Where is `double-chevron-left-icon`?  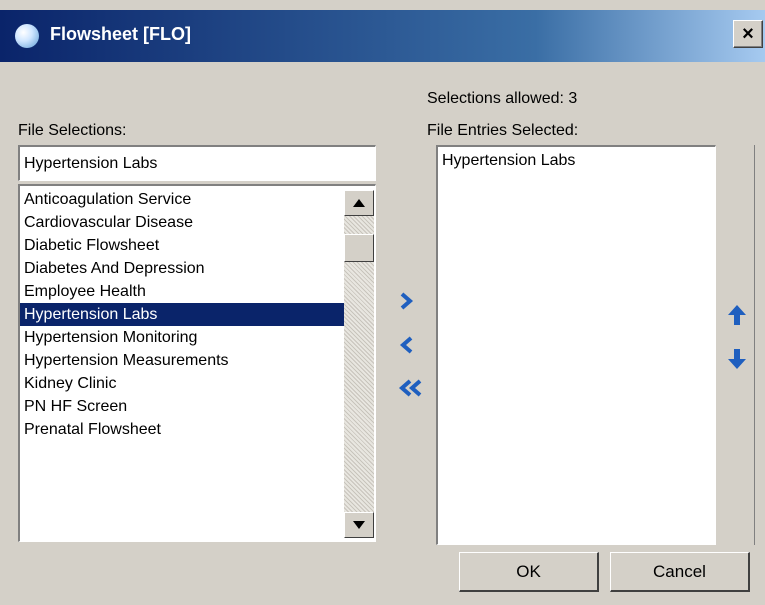
double-chevron-left-icon is located at coordinates (410, 388).